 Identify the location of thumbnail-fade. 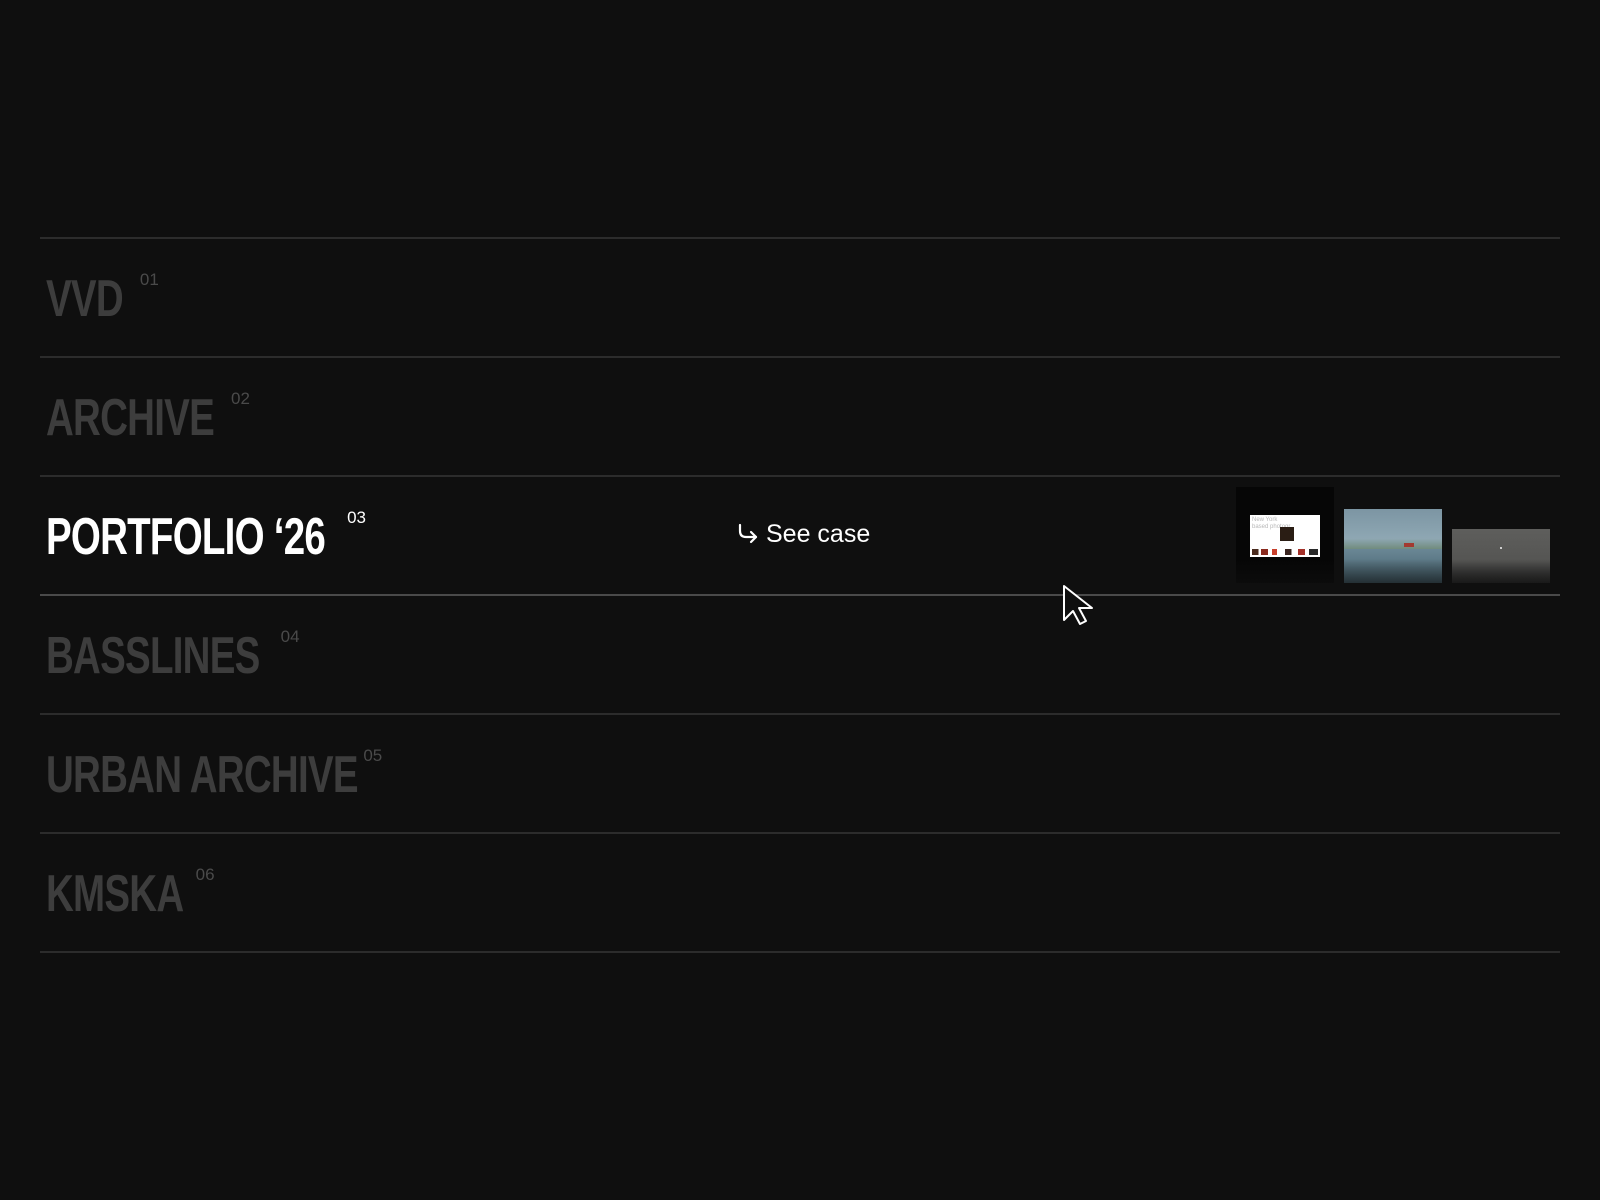
(1396, 574).